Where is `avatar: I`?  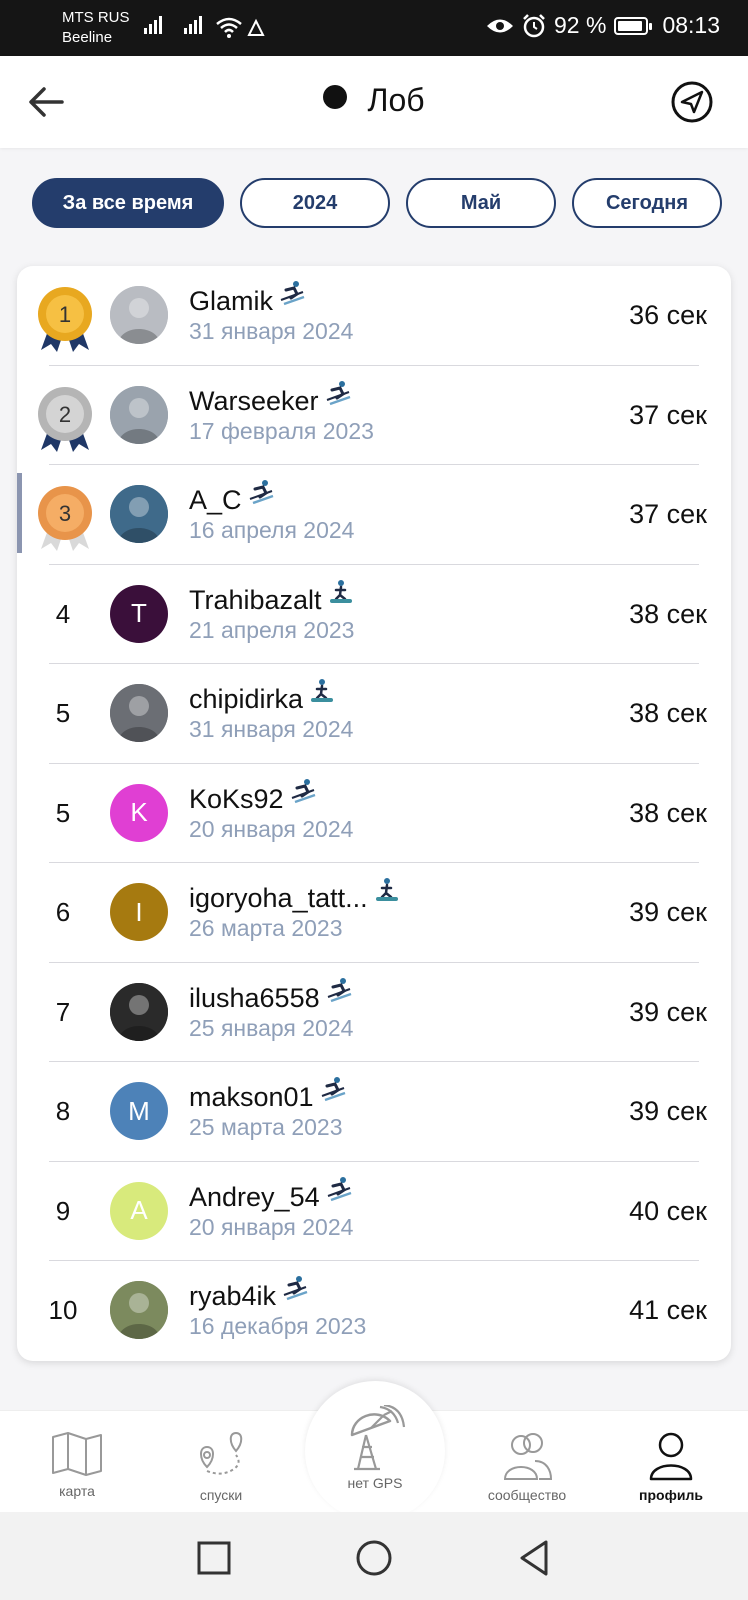 avatar: I is located at coordinates (139, 912).